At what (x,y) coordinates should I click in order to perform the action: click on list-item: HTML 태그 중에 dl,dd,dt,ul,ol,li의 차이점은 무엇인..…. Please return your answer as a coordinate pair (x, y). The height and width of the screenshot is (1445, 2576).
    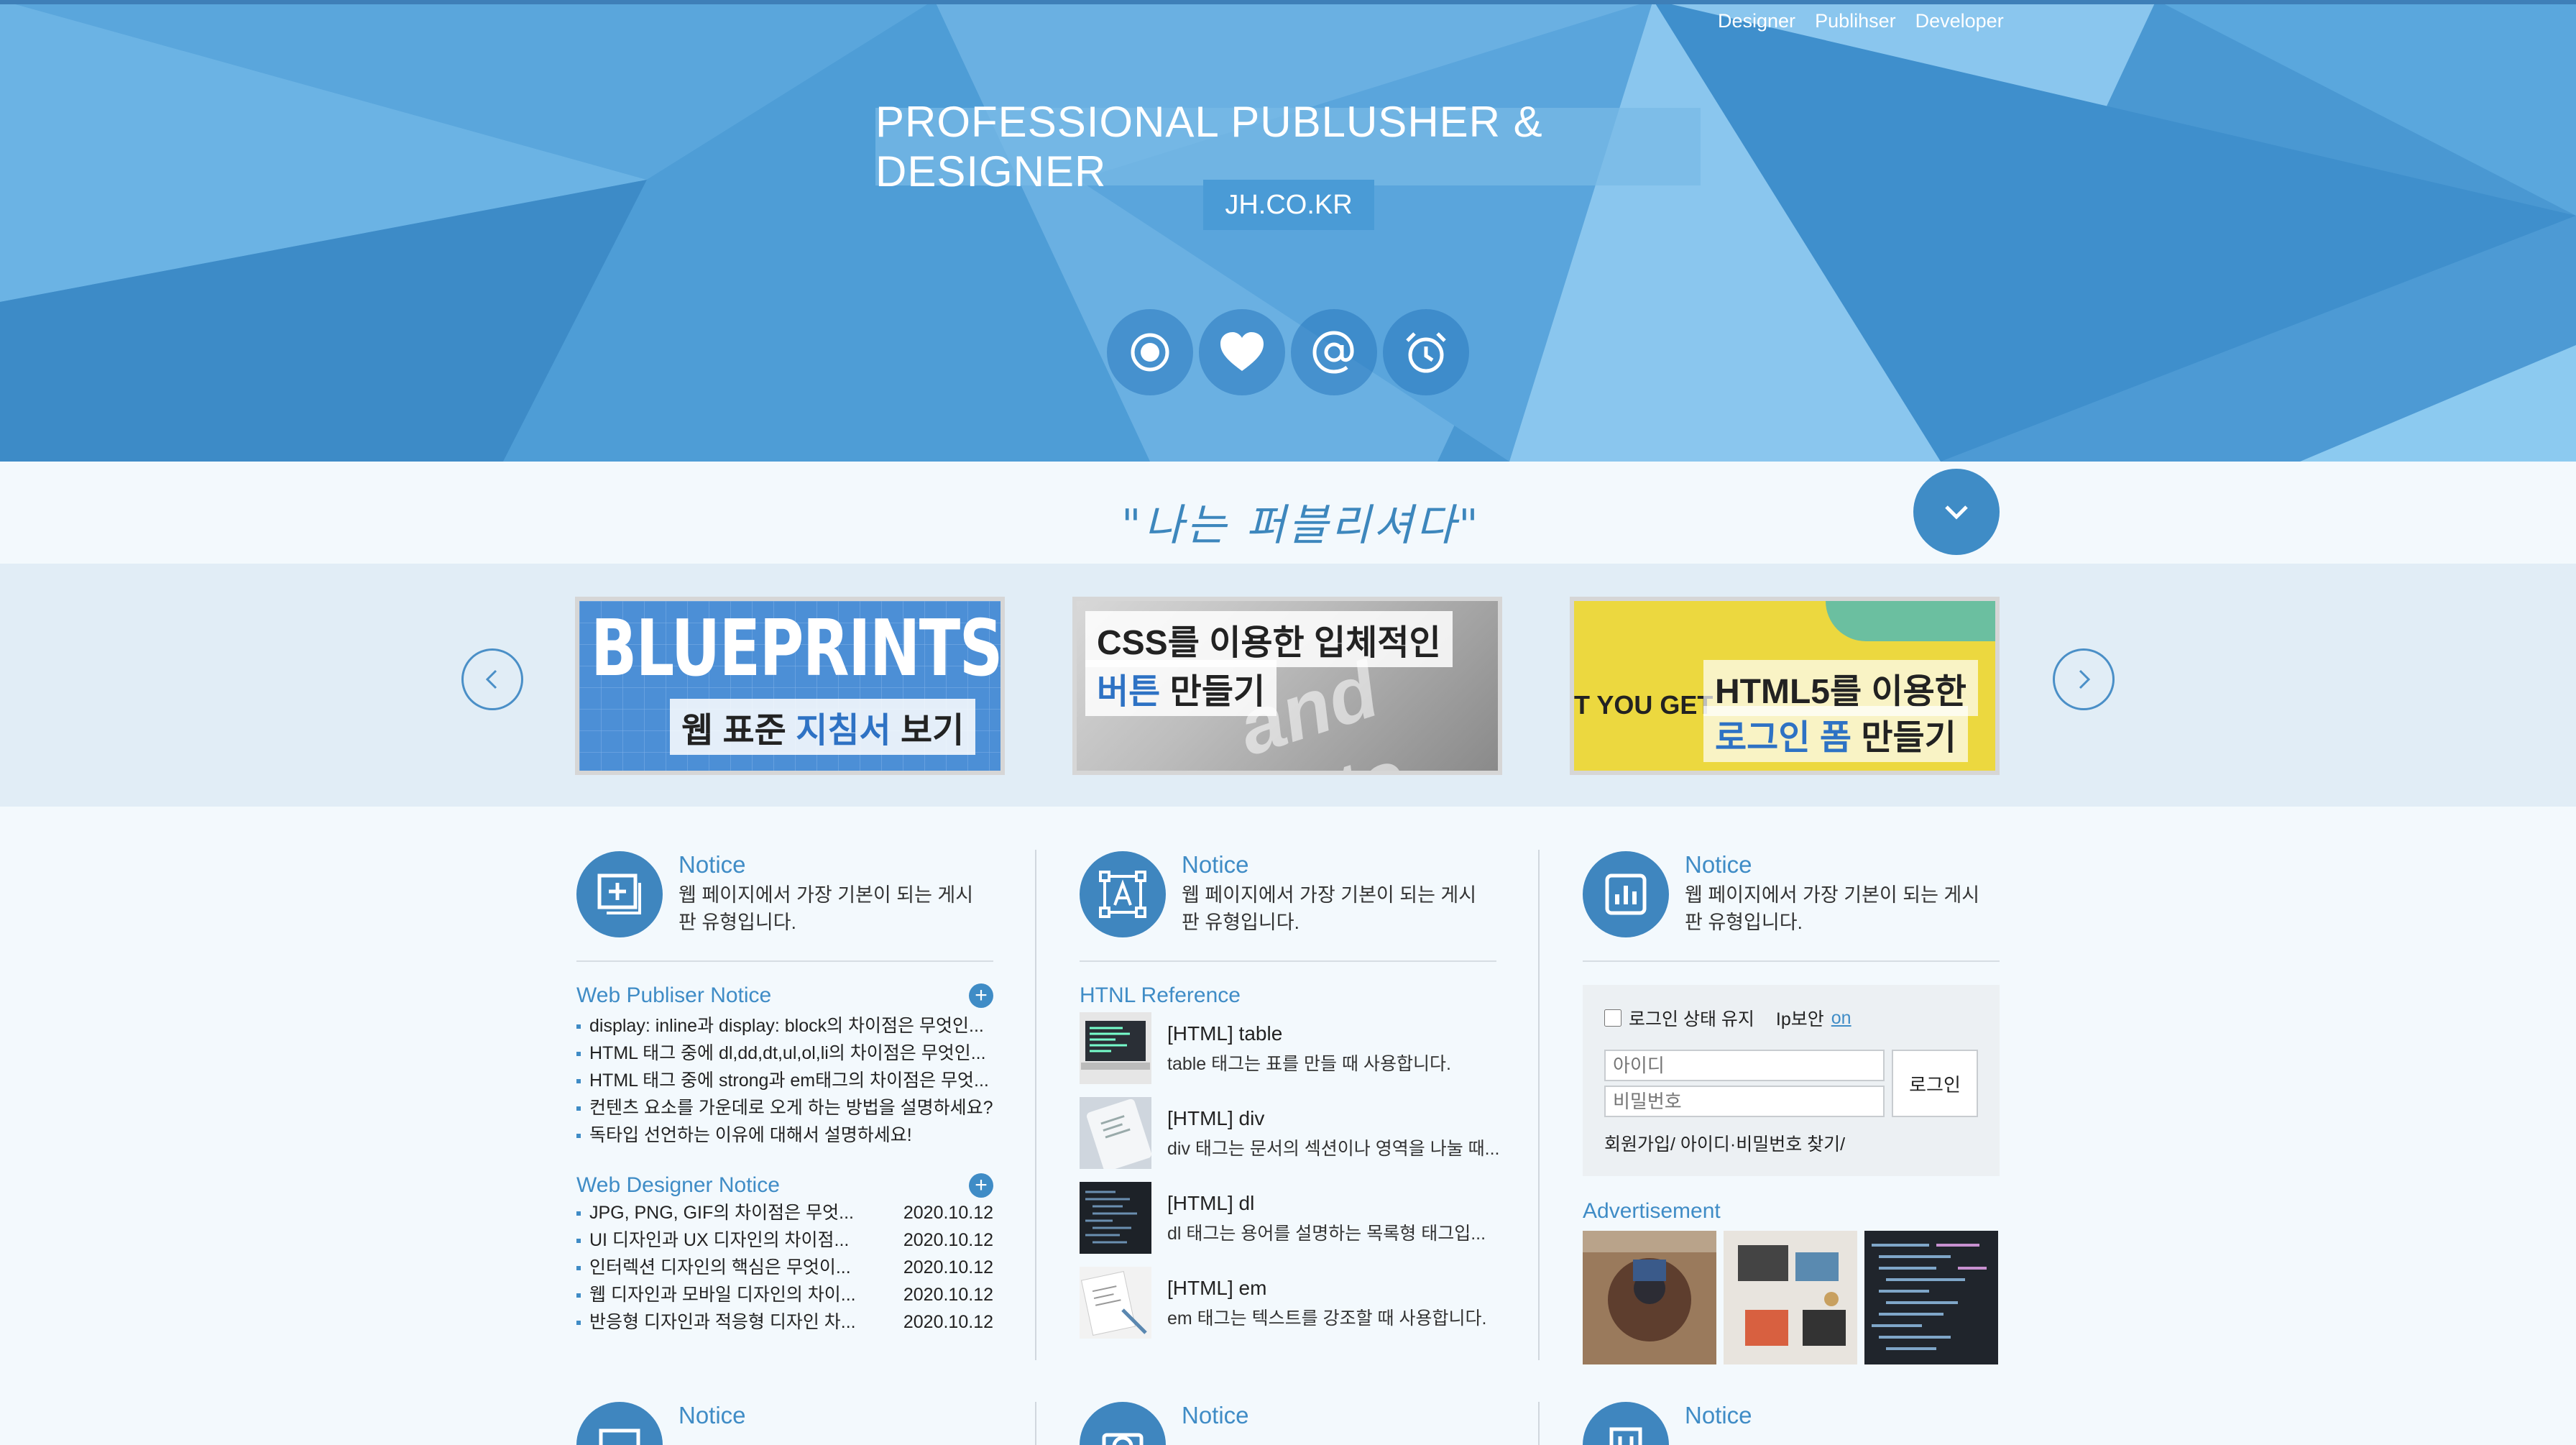
    Looking at the image, I should click on (784, 1053).